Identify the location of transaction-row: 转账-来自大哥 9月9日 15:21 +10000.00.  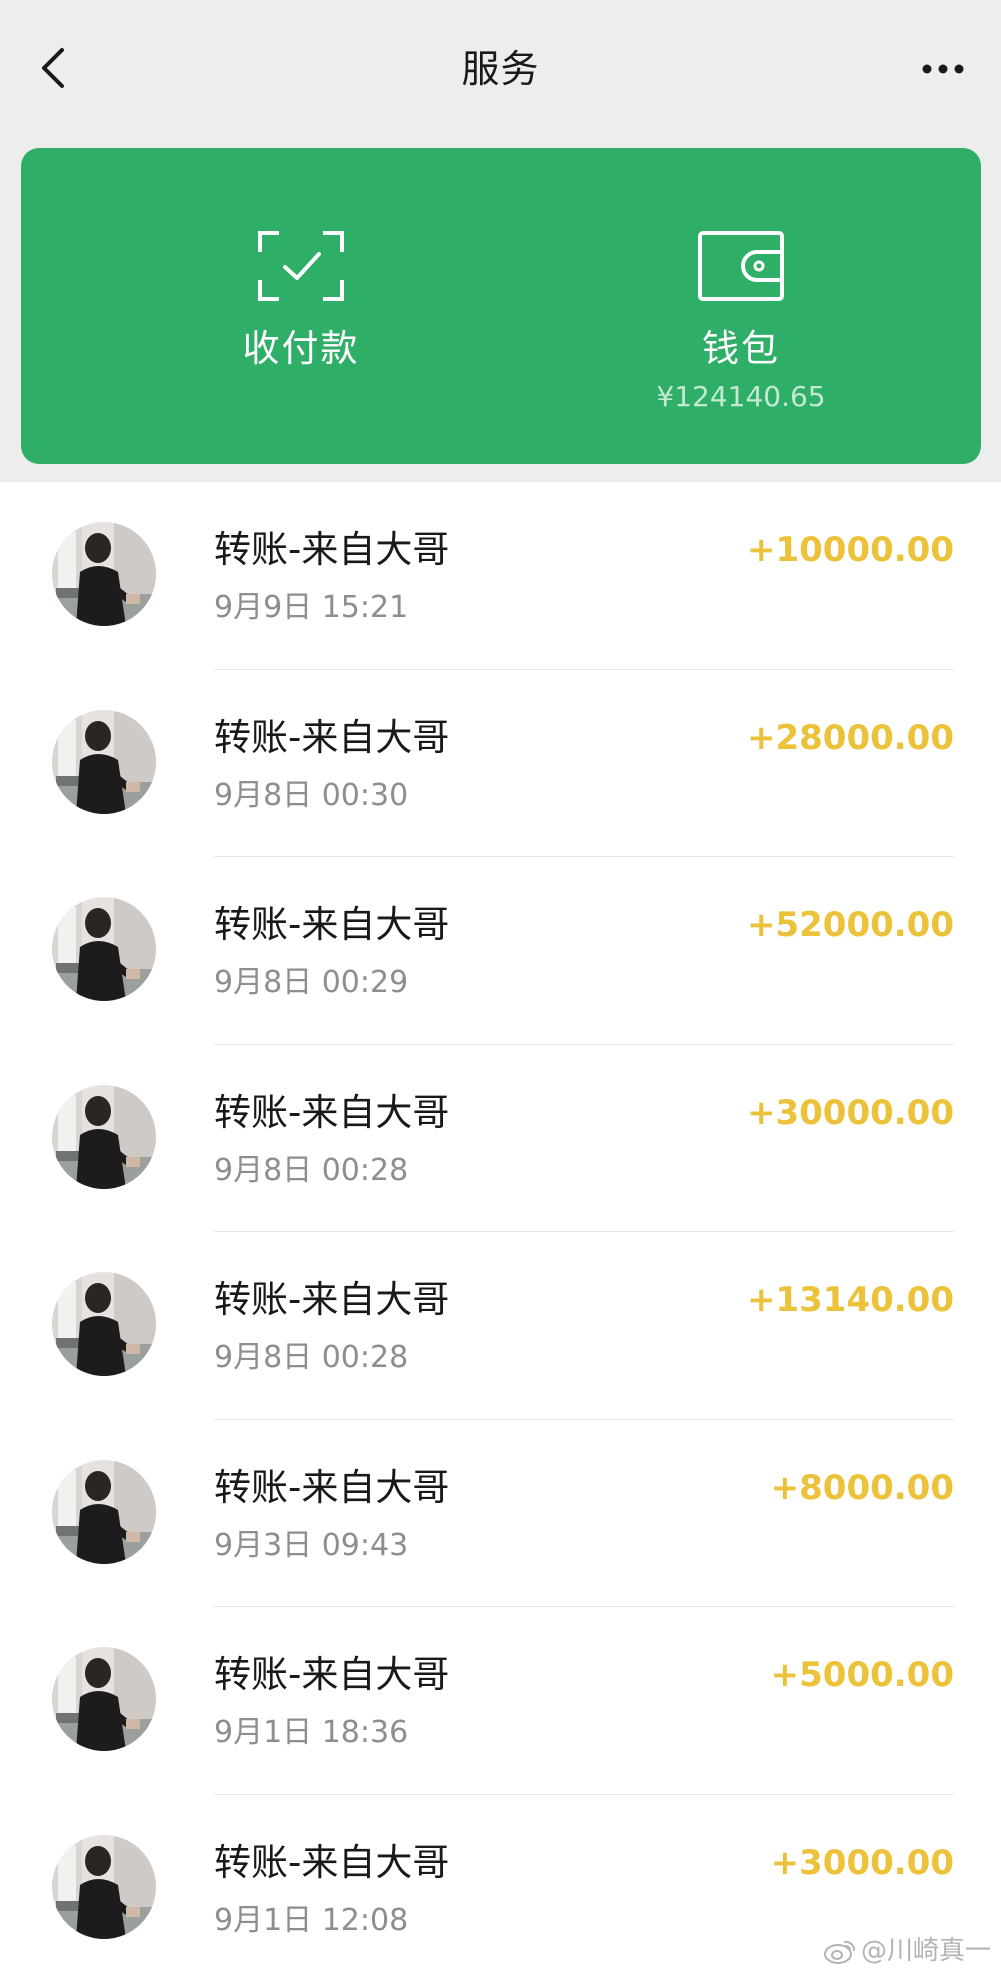
(500, 576).